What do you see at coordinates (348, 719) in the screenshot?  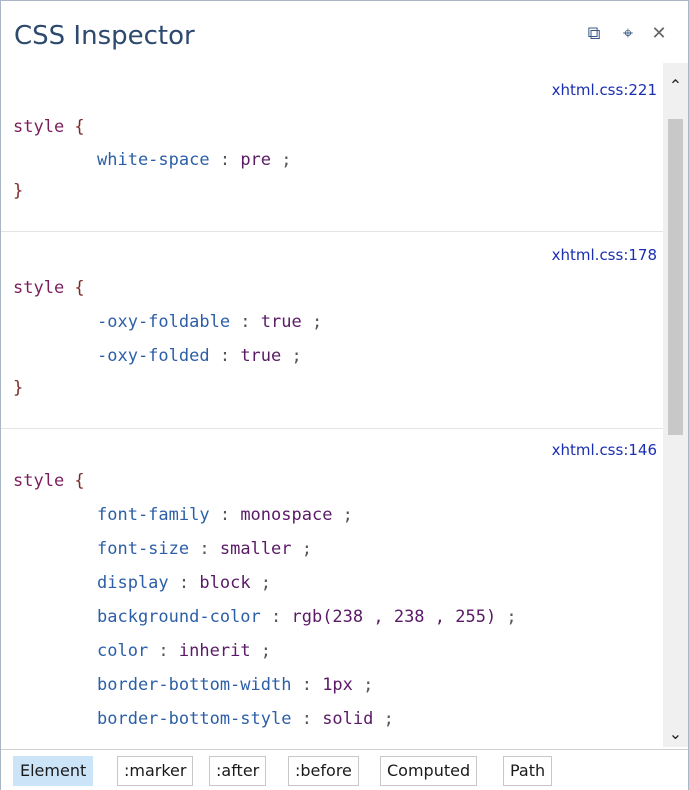 I see `declaration-value: solid` at bounding box center [348, 719].